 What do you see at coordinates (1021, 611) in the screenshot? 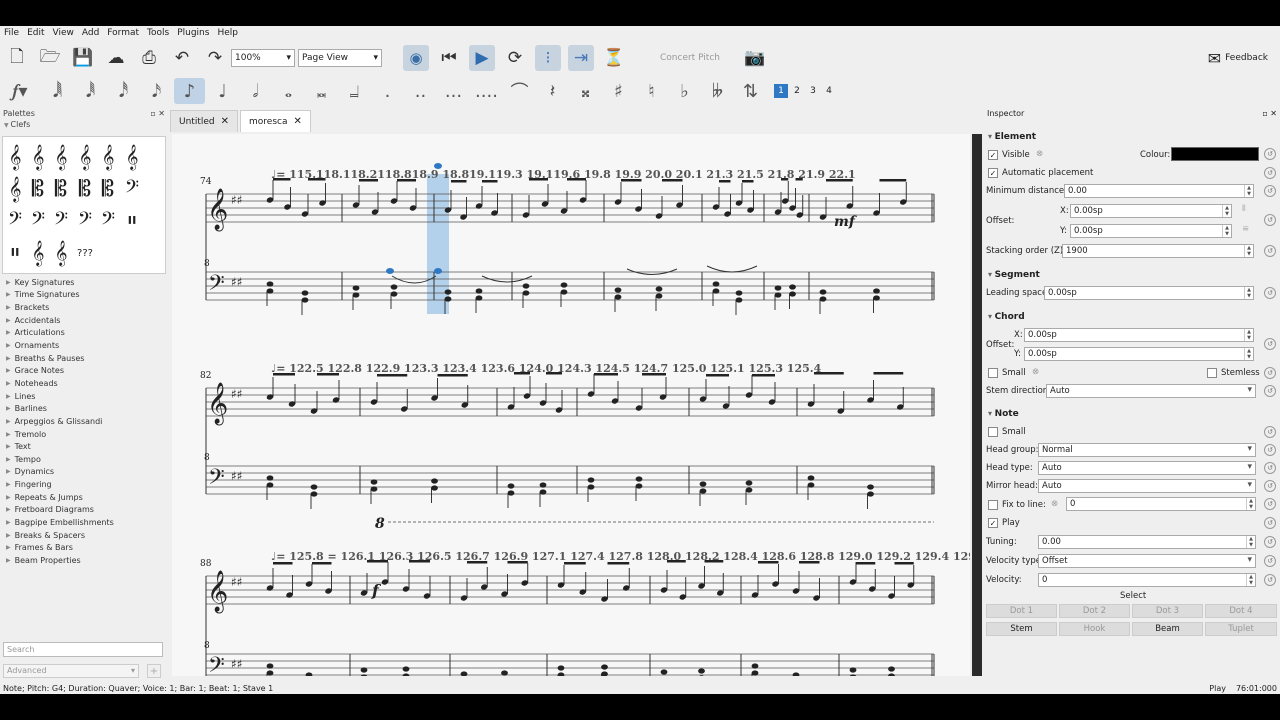
I see `select-dot1-button: Dot 1` at bounding box center [1021, 611].